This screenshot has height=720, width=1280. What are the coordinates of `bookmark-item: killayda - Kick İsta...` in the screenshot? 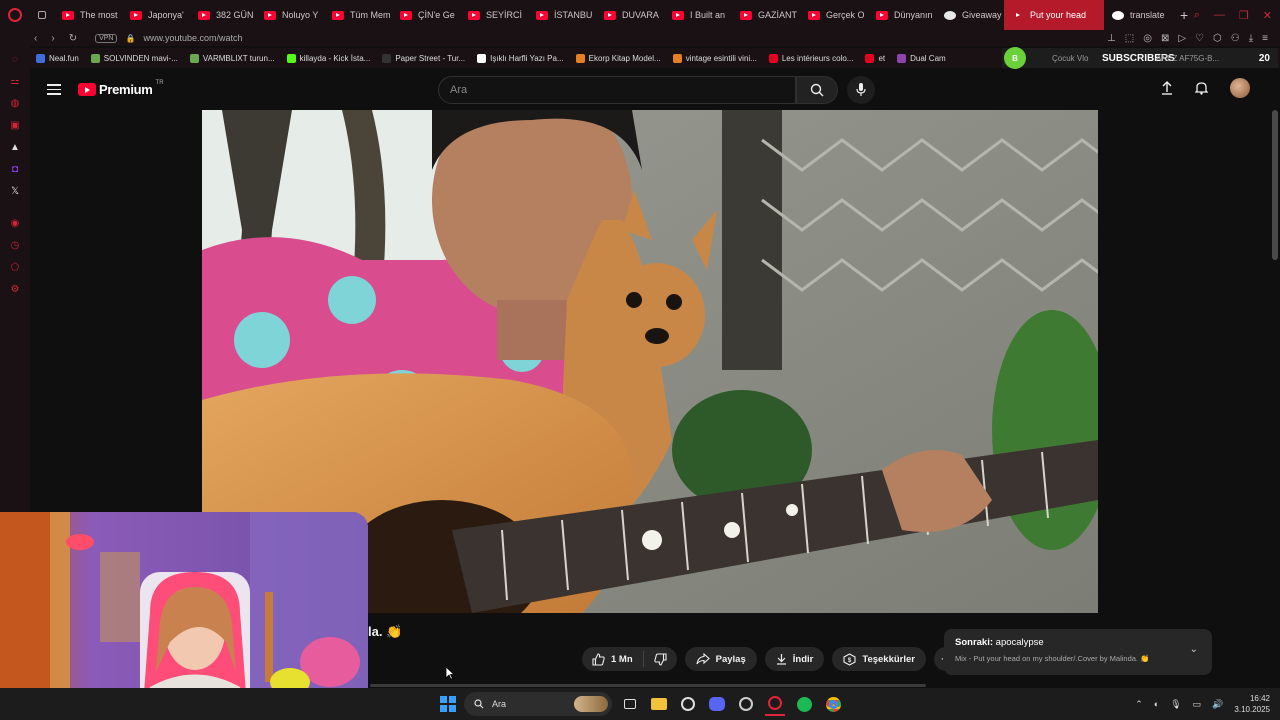 It's located at (329, 58).